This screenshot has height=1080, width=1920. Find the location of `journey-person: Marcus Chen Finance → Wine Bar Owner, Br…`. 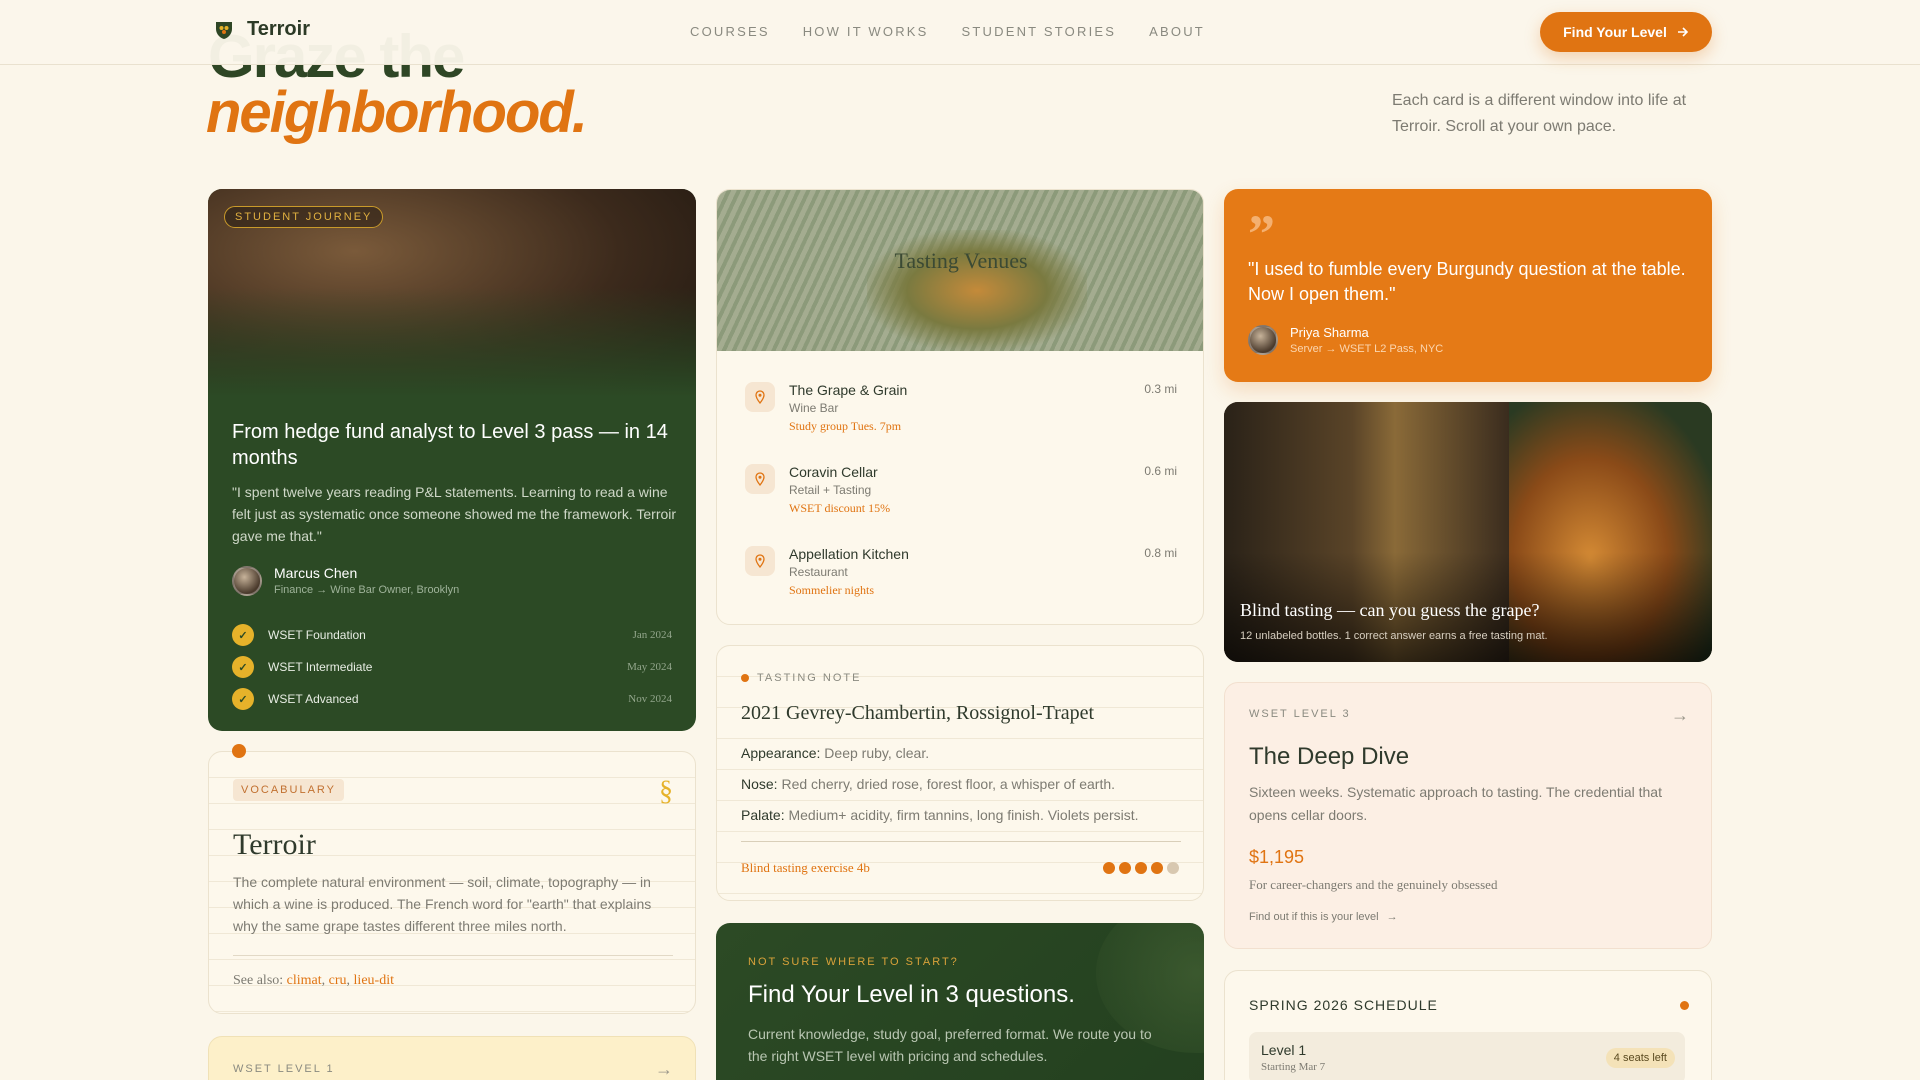

journey-person: Marcus Chen Finance → Wine Bar Owner, Br… is located at coordinates (345, 580).